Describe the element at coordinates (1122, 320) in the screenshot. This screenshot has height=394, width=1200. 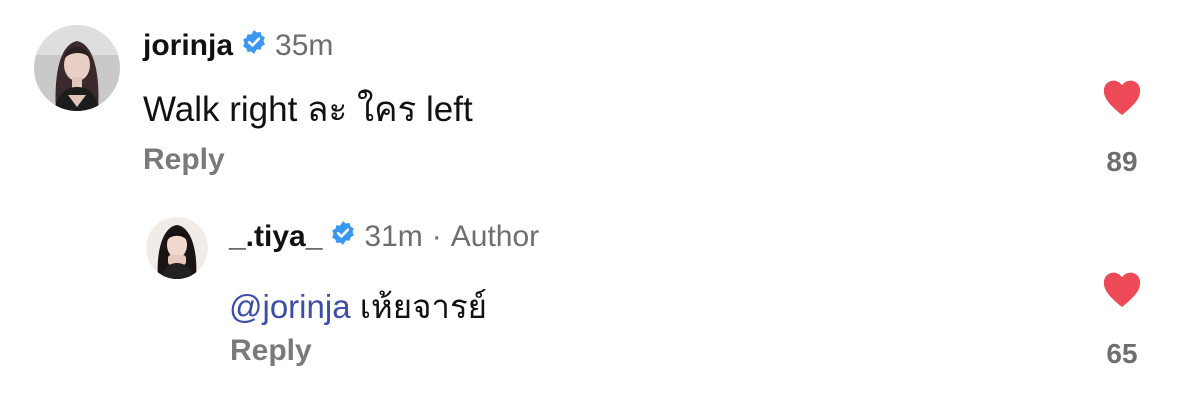
I see `like-section: 65` at that location.